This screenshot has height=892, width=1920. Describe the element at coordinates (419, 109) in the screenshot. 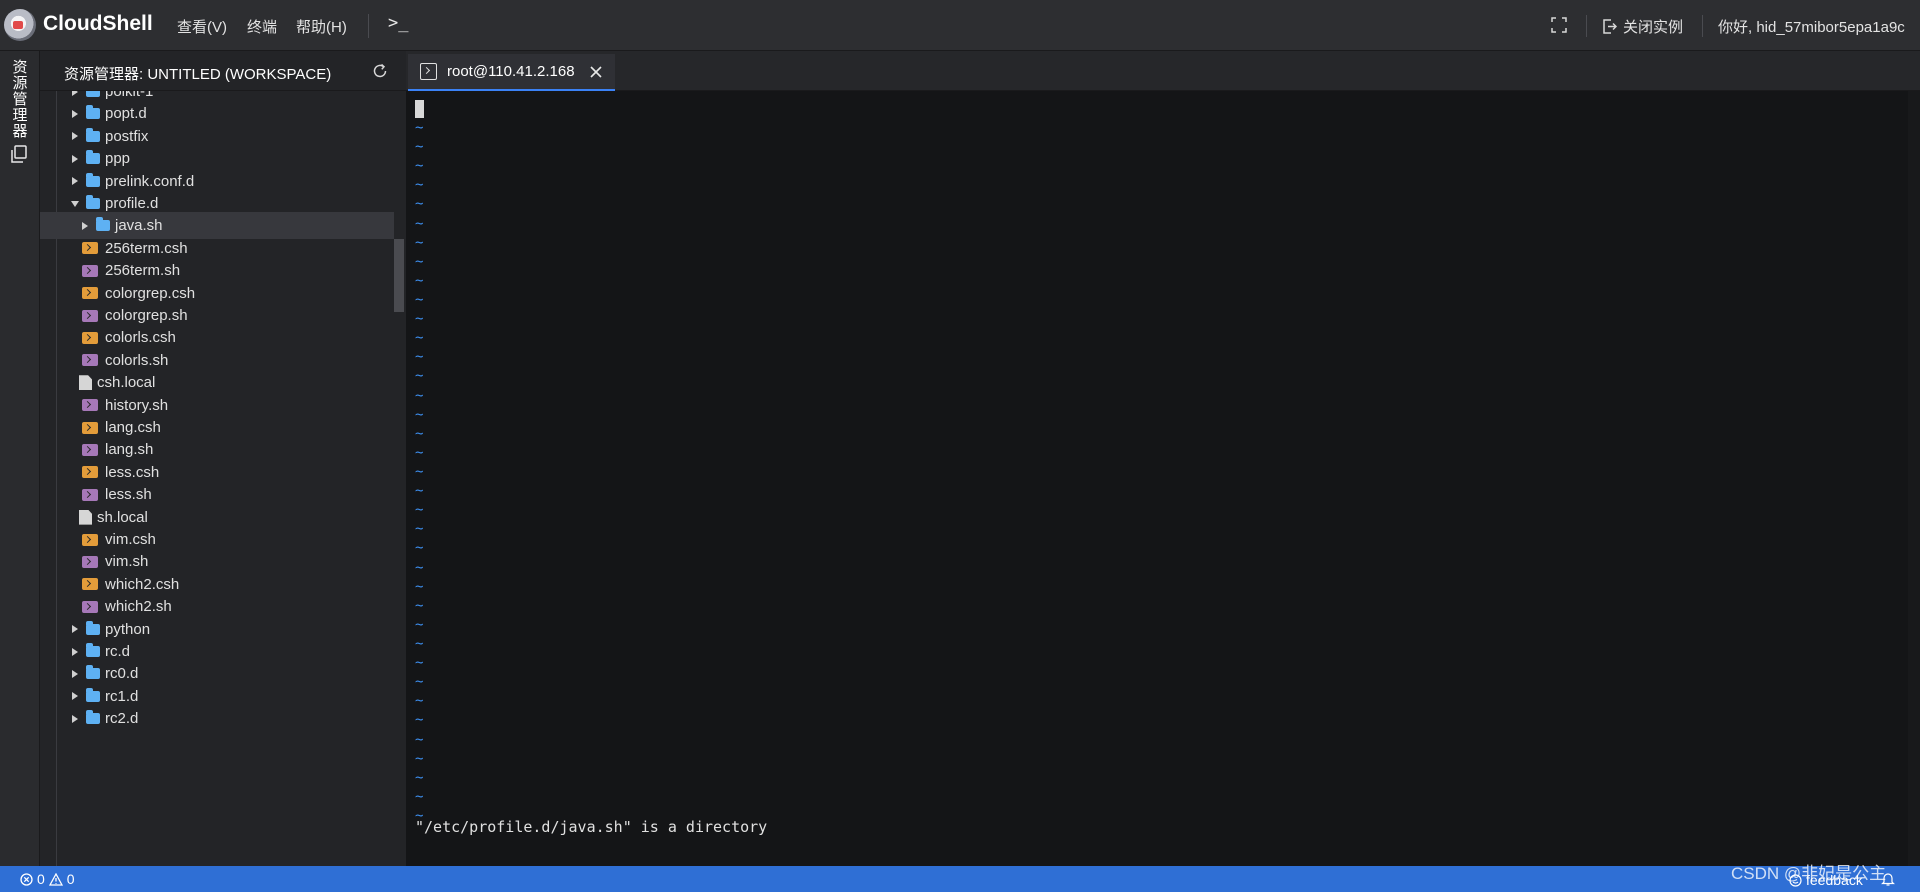

I see `terminal-cursor` at that location.